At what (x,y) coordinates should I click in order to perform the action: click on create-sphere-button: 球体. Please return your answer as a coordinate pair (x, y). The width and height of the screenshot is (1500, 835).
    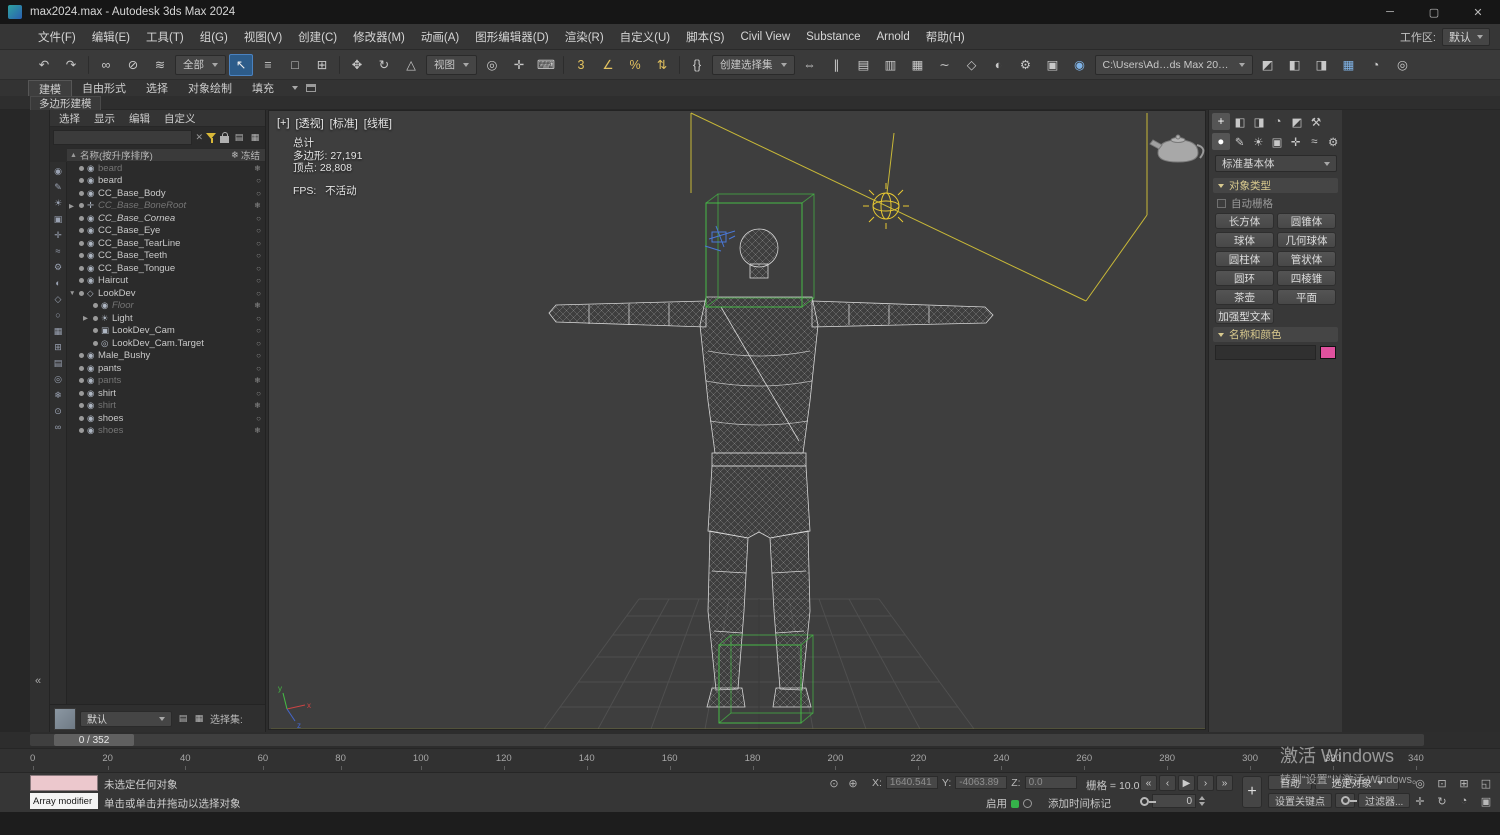
    Looking at the image, I should click on (1244, 240).